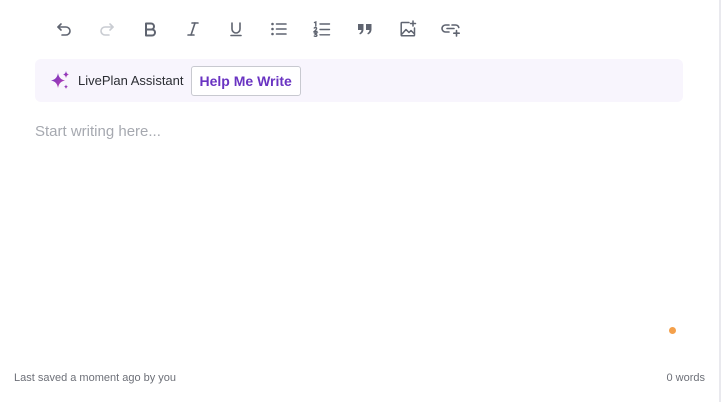 The height and width of the screenshot is (402, 721). I want to click on bullet-list-button, so click(279, 29).